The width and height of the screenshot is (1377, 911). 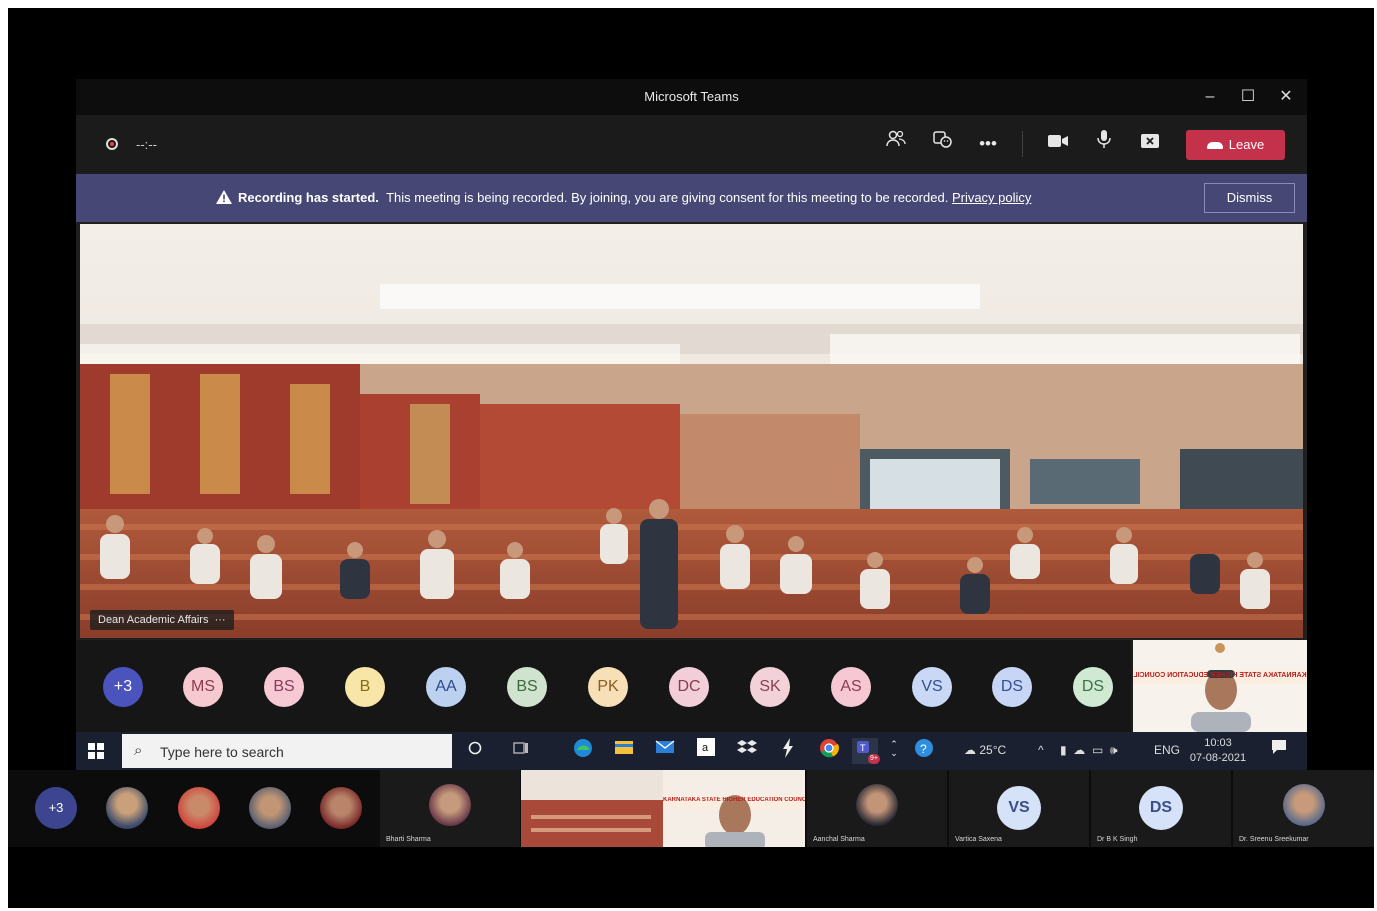 What do you see at coordinates (1303, 808) in the screenshot?
I see `gallery-tile: Dr. Sreenu Sreekumar` at bounding box center [1303, 808].